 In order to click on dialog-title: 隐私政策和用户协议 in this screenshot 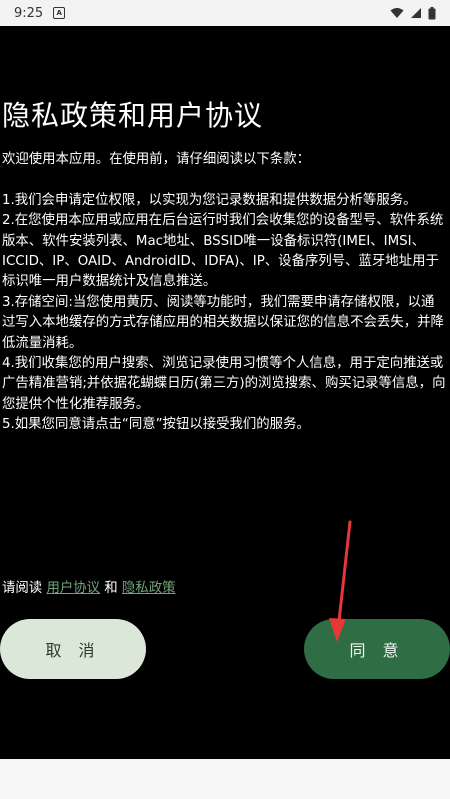, I will do `click(133, 115)`.